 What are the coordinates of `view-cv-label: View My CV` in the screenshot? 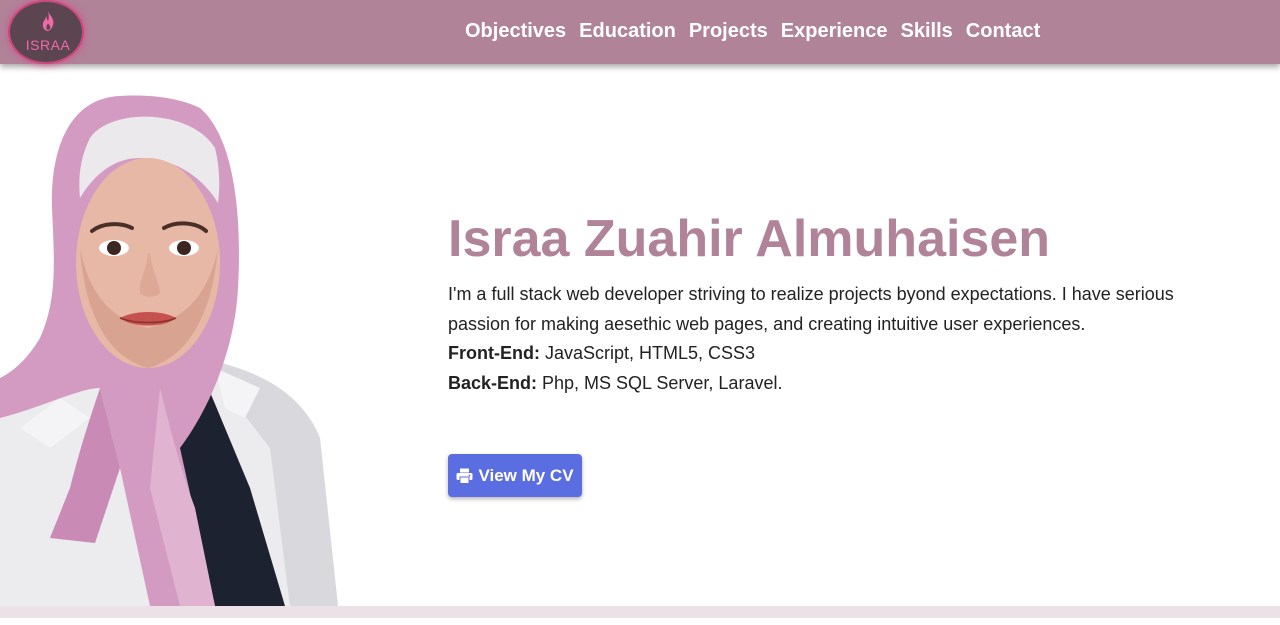 It's located at (526, 475).